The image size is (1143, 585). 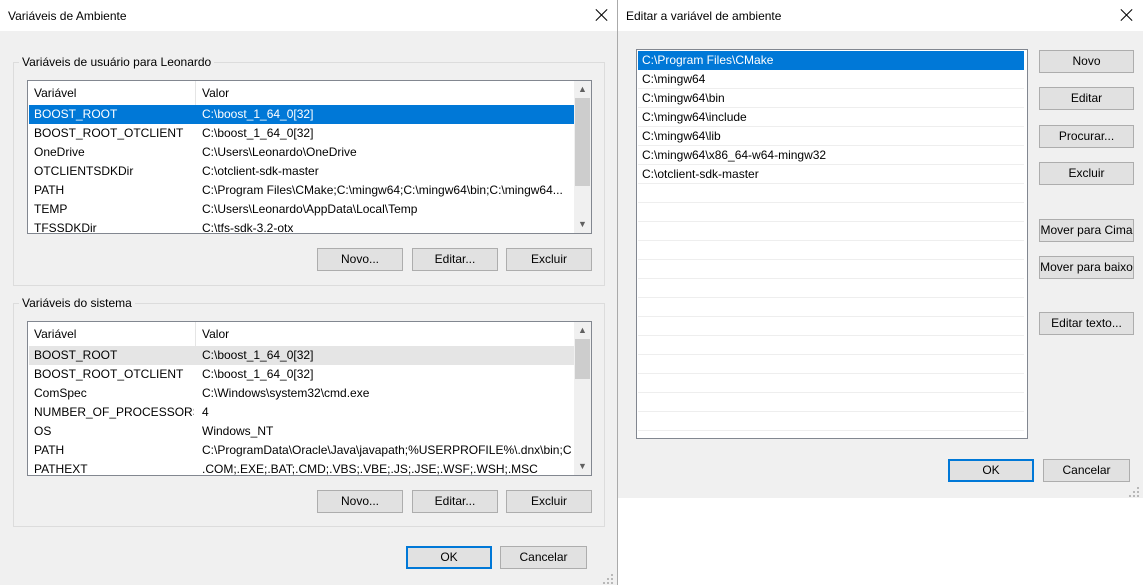 I want to click on edit-ok-button: OK, so click(x=991, y=470).